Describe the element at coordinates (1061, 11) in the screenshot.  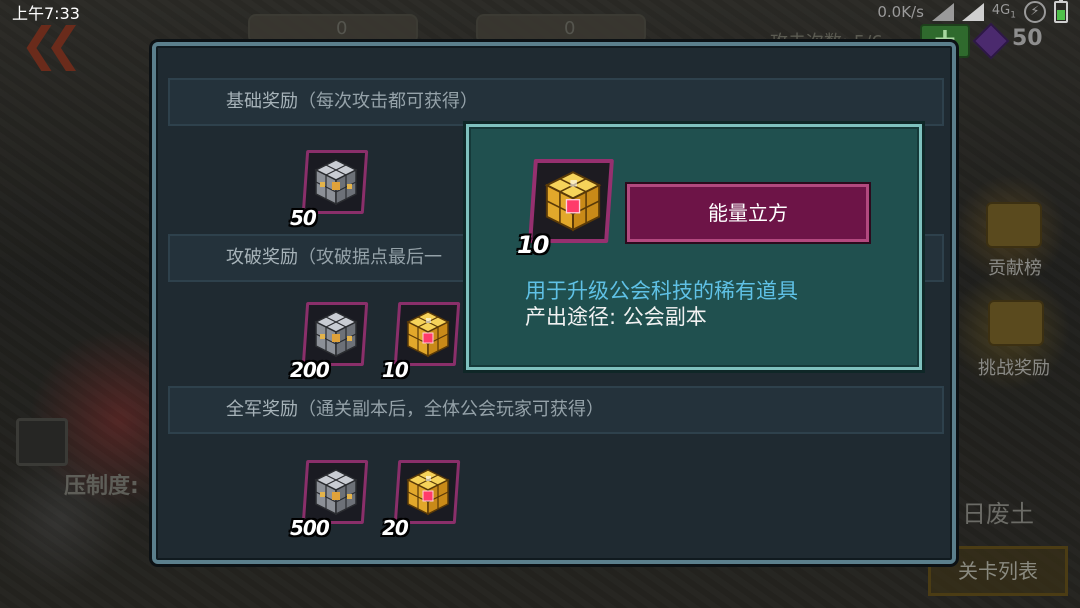
I see `battery-icon` at that location.